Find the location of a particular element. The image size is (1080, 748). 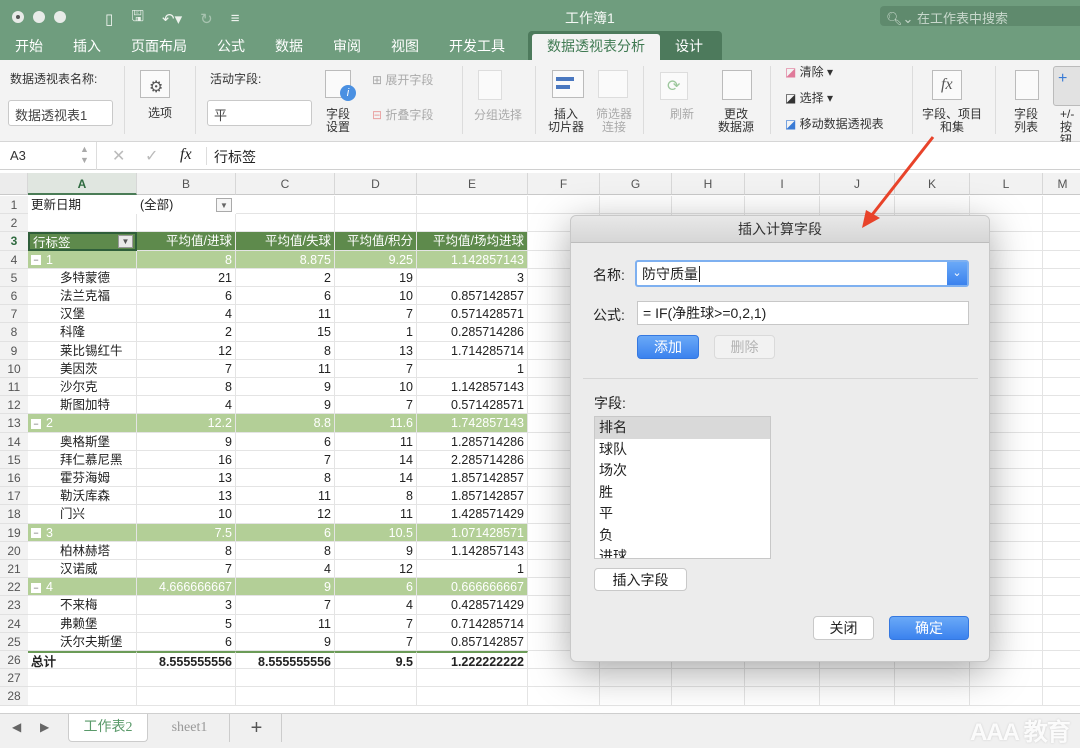

pivot-value-cell: 1.222222222 is located at coordinates (472, 660).